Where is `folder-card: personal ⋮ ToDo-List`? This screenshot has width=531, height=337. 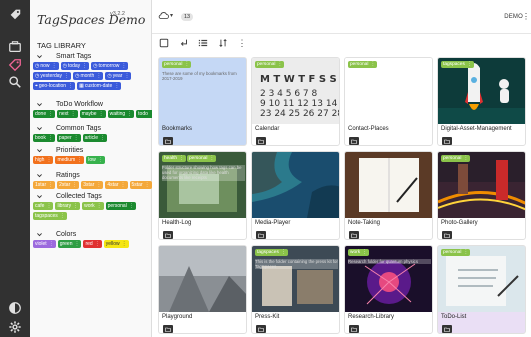 folder-card: personal ⋮ ToDo-List is located at coordinates (481, 289).